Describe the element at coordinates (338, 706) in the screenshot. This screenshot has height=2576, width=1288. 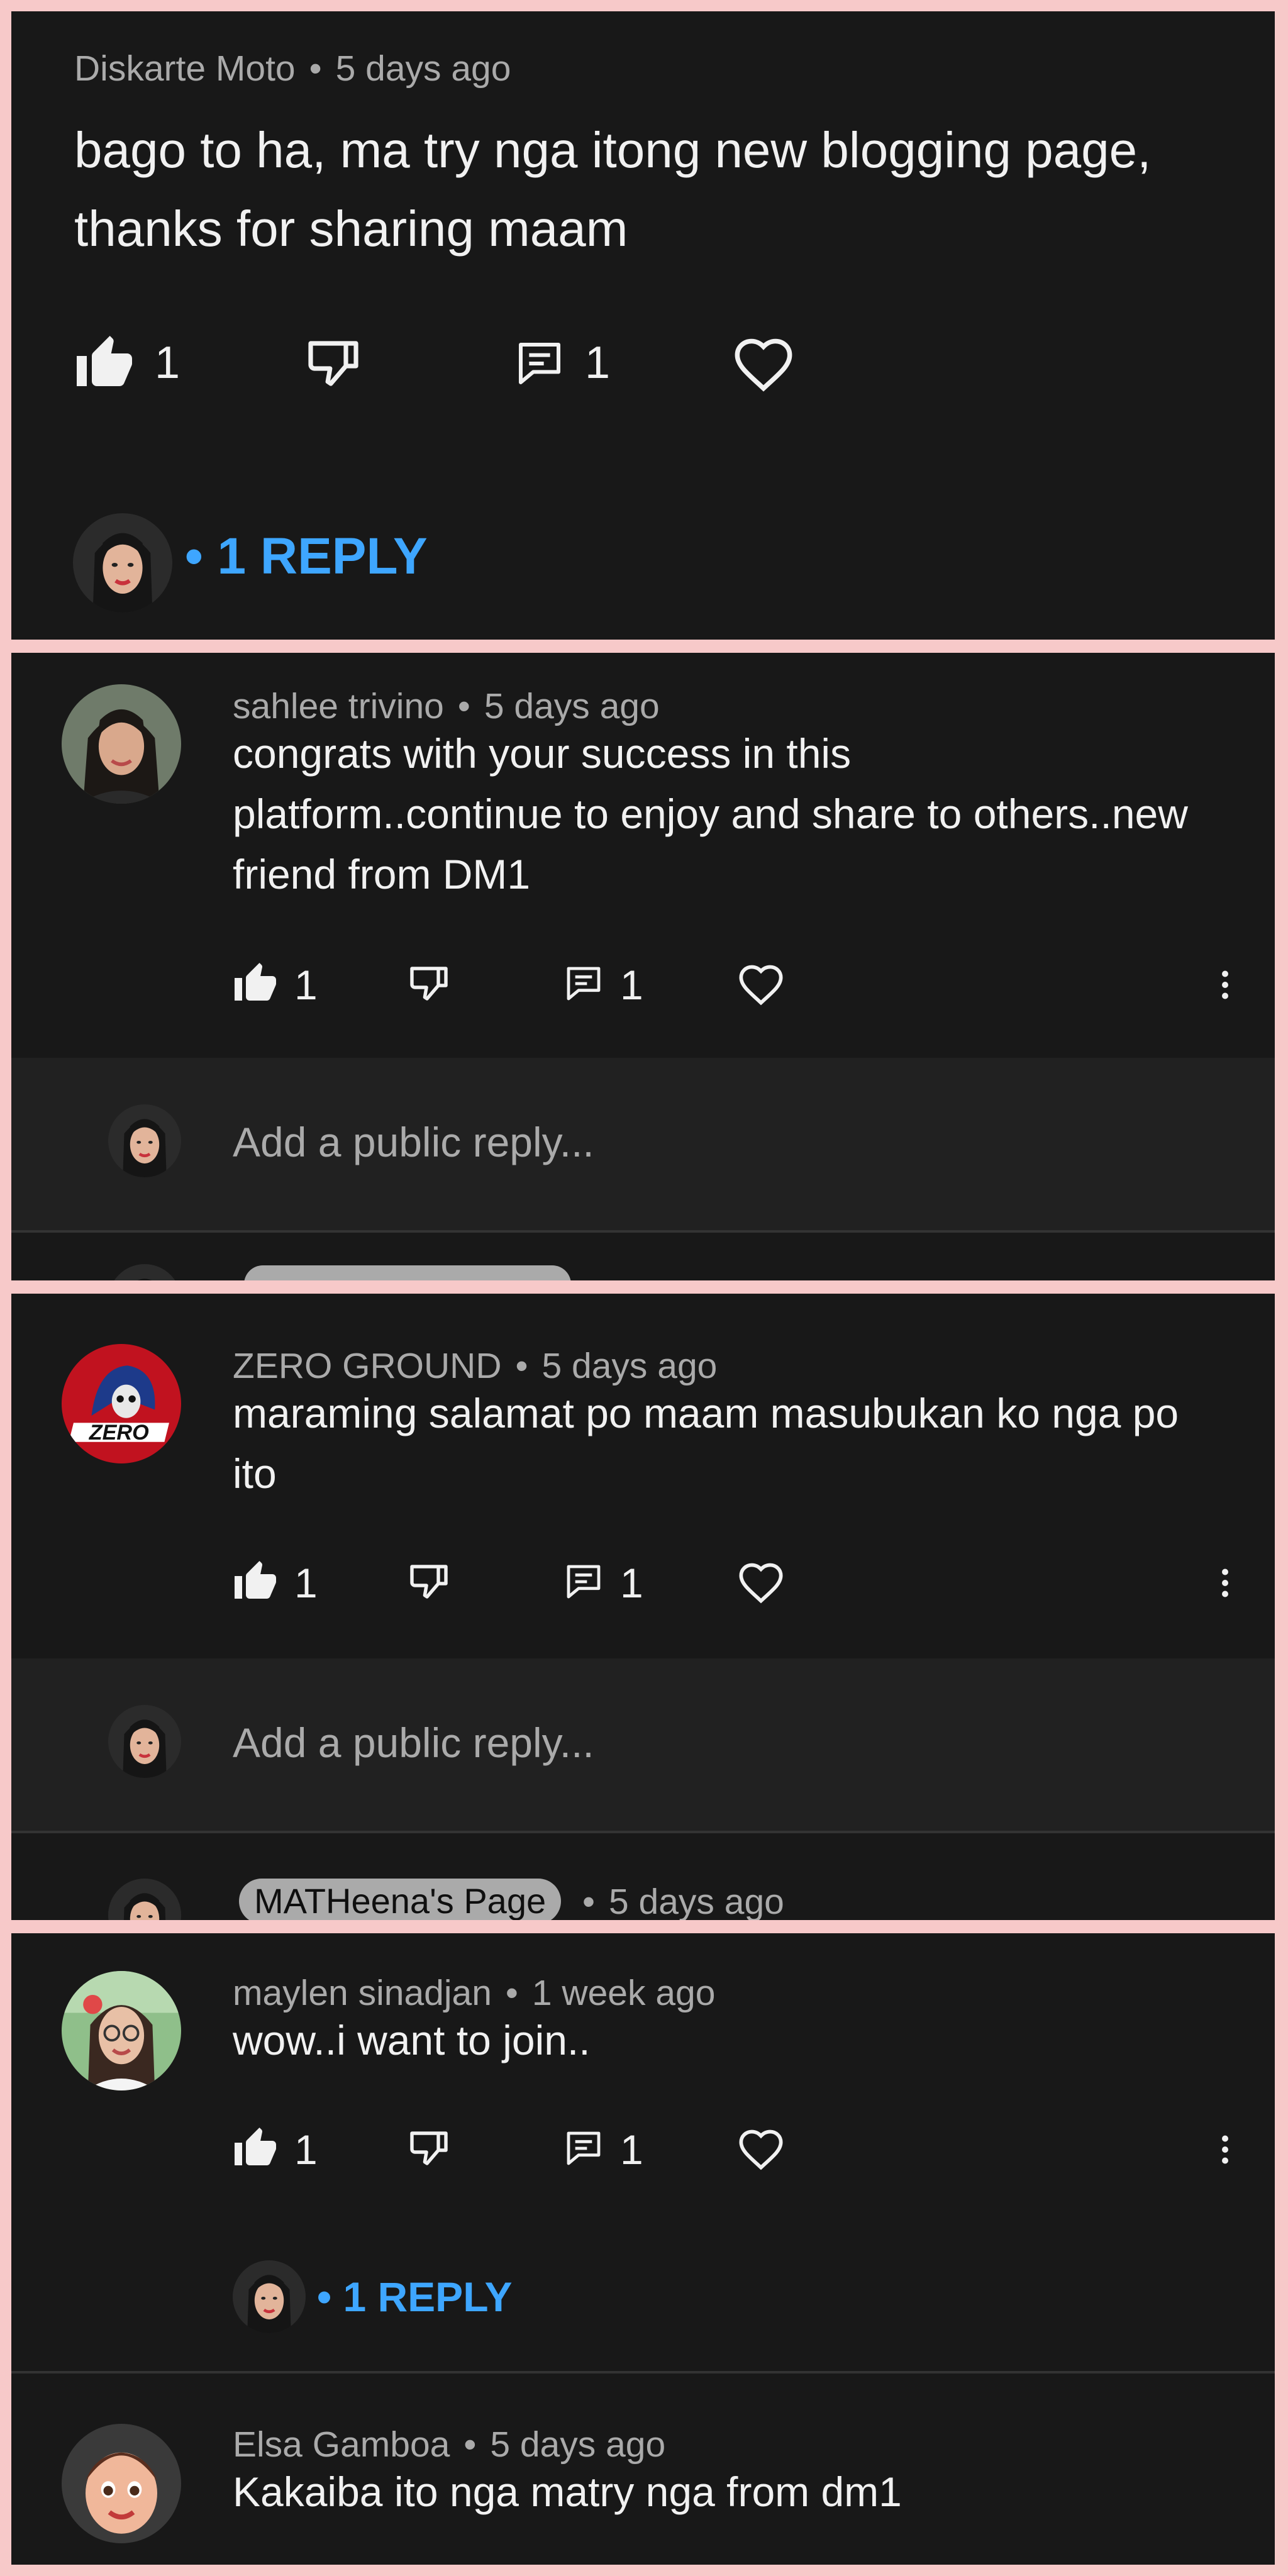
I see `comment-author: sahlee trivino` at that location.